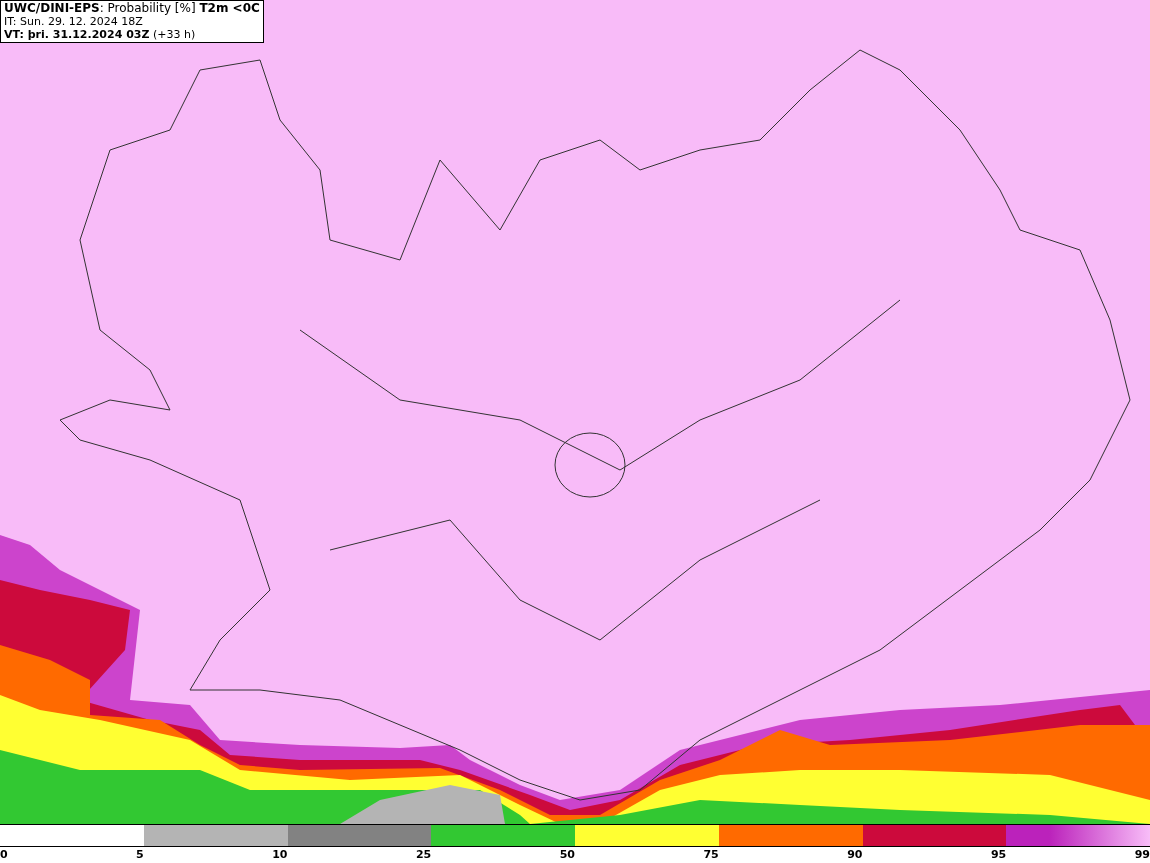 The height and width of the screenshot is (863, 1150). What do you see at coordinates (280, 854) in the screenshot?
I see `scale-label: 10` at bounding box center [280, 854].